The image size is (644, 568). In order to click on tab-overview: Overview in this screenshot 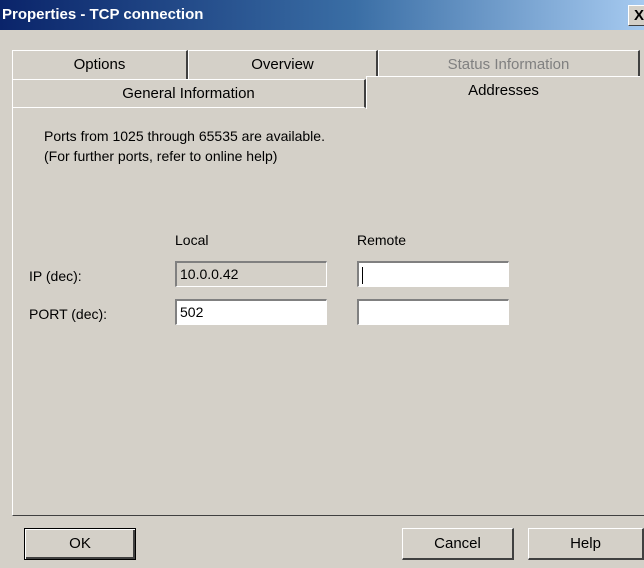, I will do `click(283, 64)`.